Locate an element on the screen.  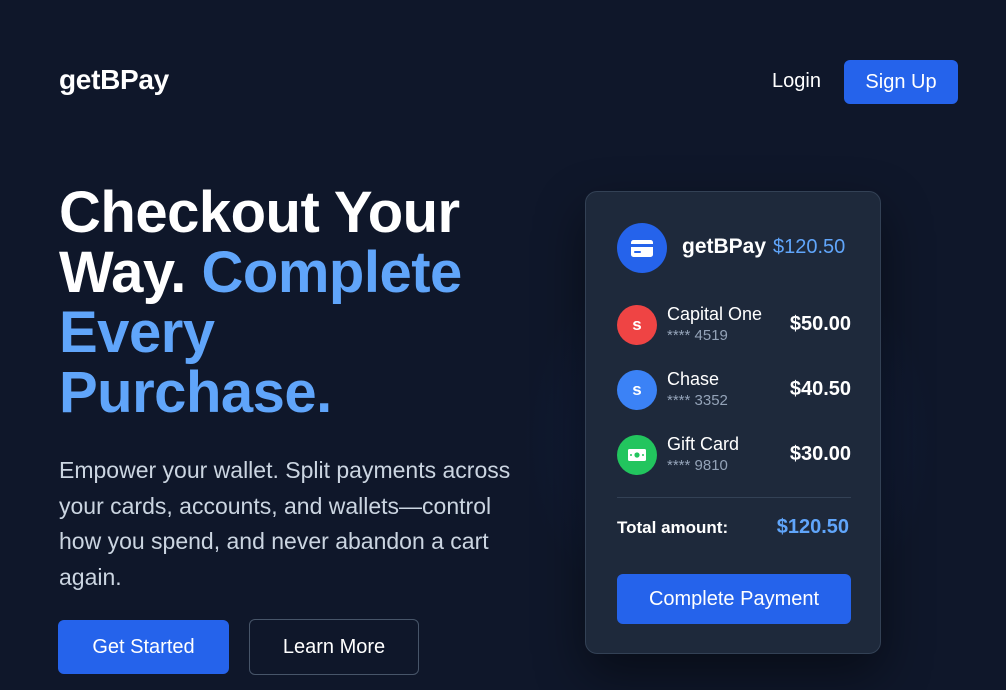
payment-method-row: s Capital One **** 4519 $50.00 is located at coordinates (734, 325).